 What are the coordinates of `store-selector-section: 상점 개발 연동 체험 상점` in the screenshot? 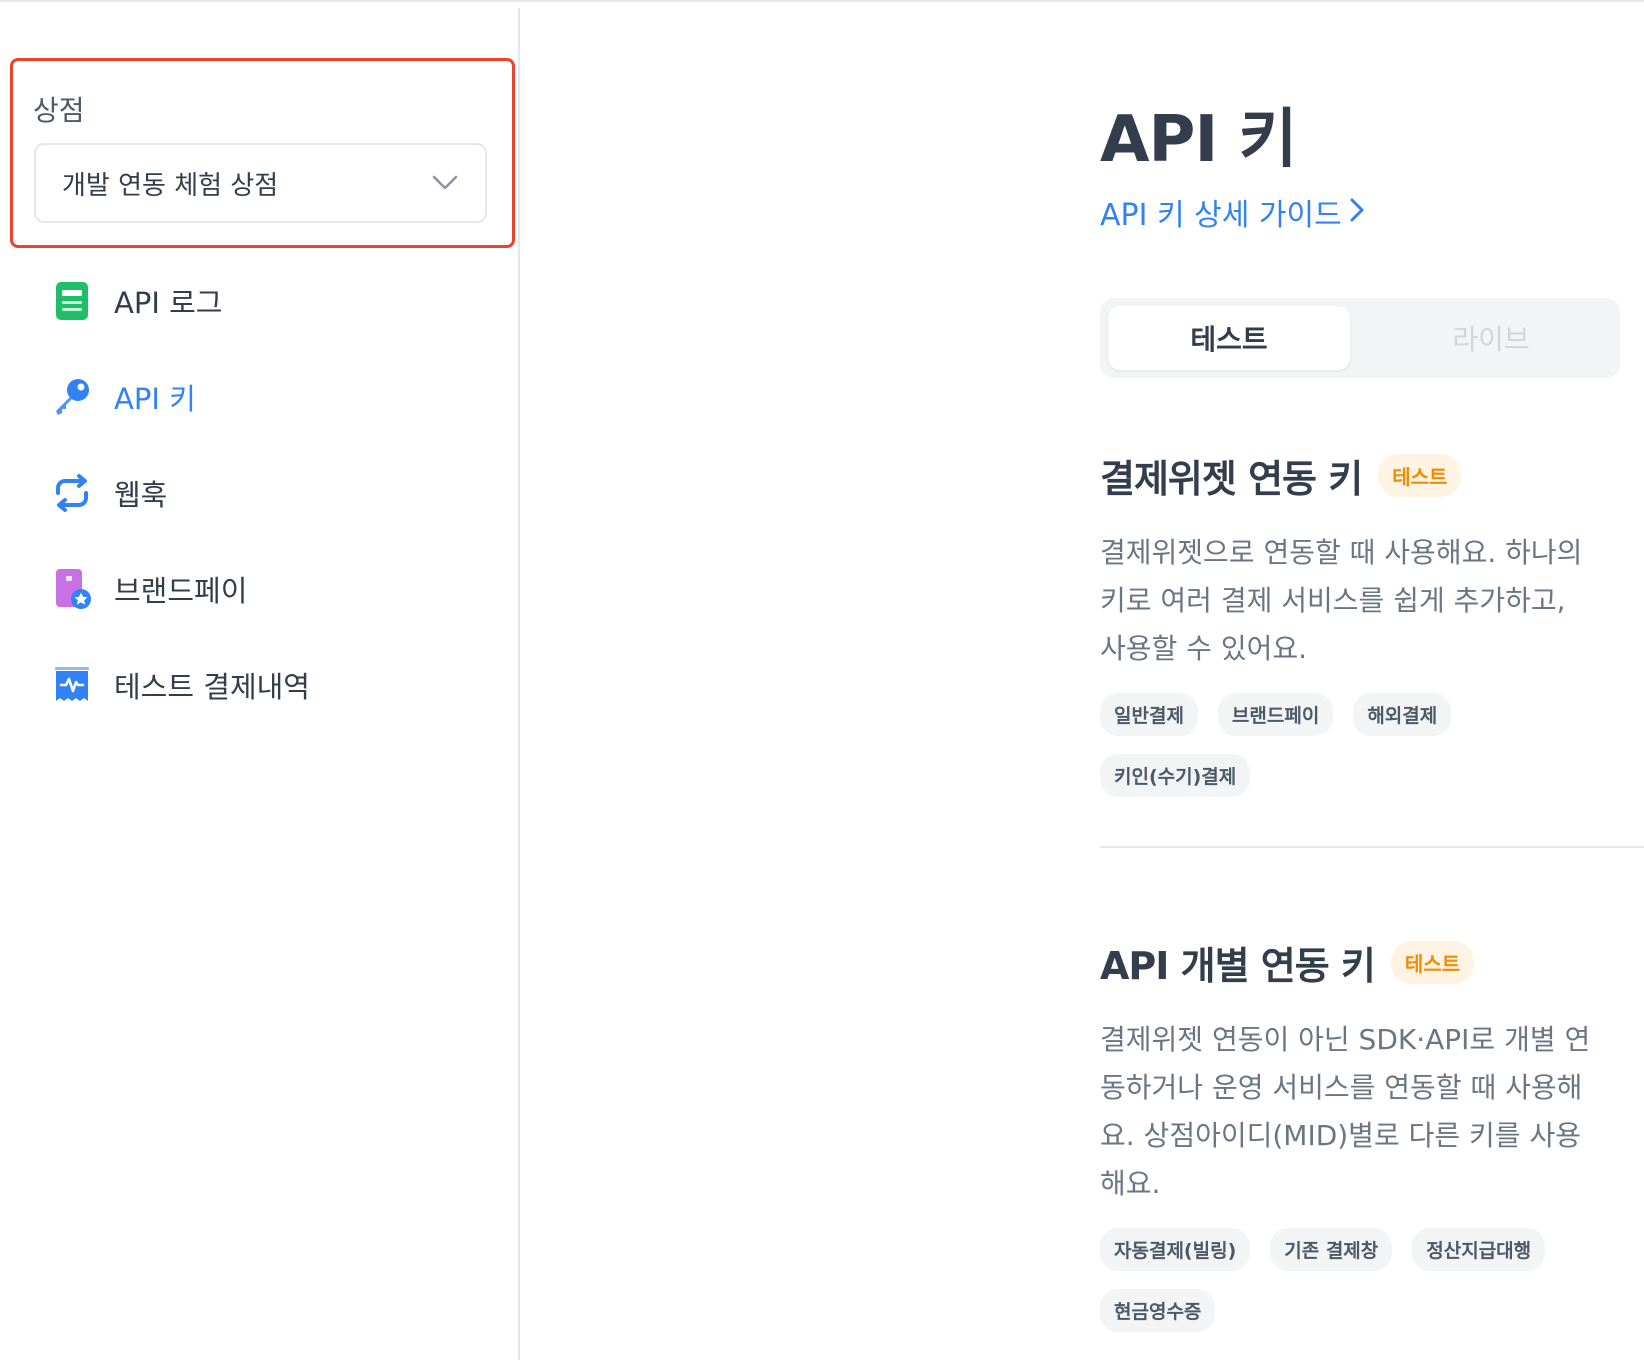 It's located at (262, 153).